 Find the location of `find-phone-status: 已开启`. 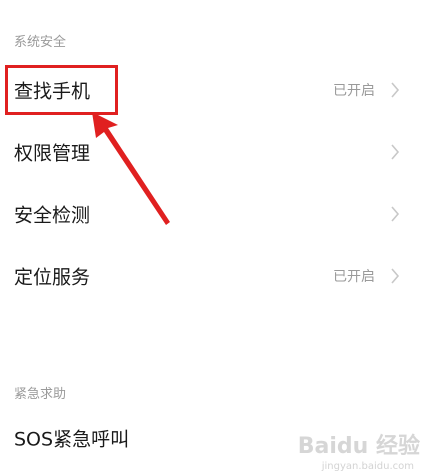

find-phone-status: 已开启 is located at coordinates (354, 91).